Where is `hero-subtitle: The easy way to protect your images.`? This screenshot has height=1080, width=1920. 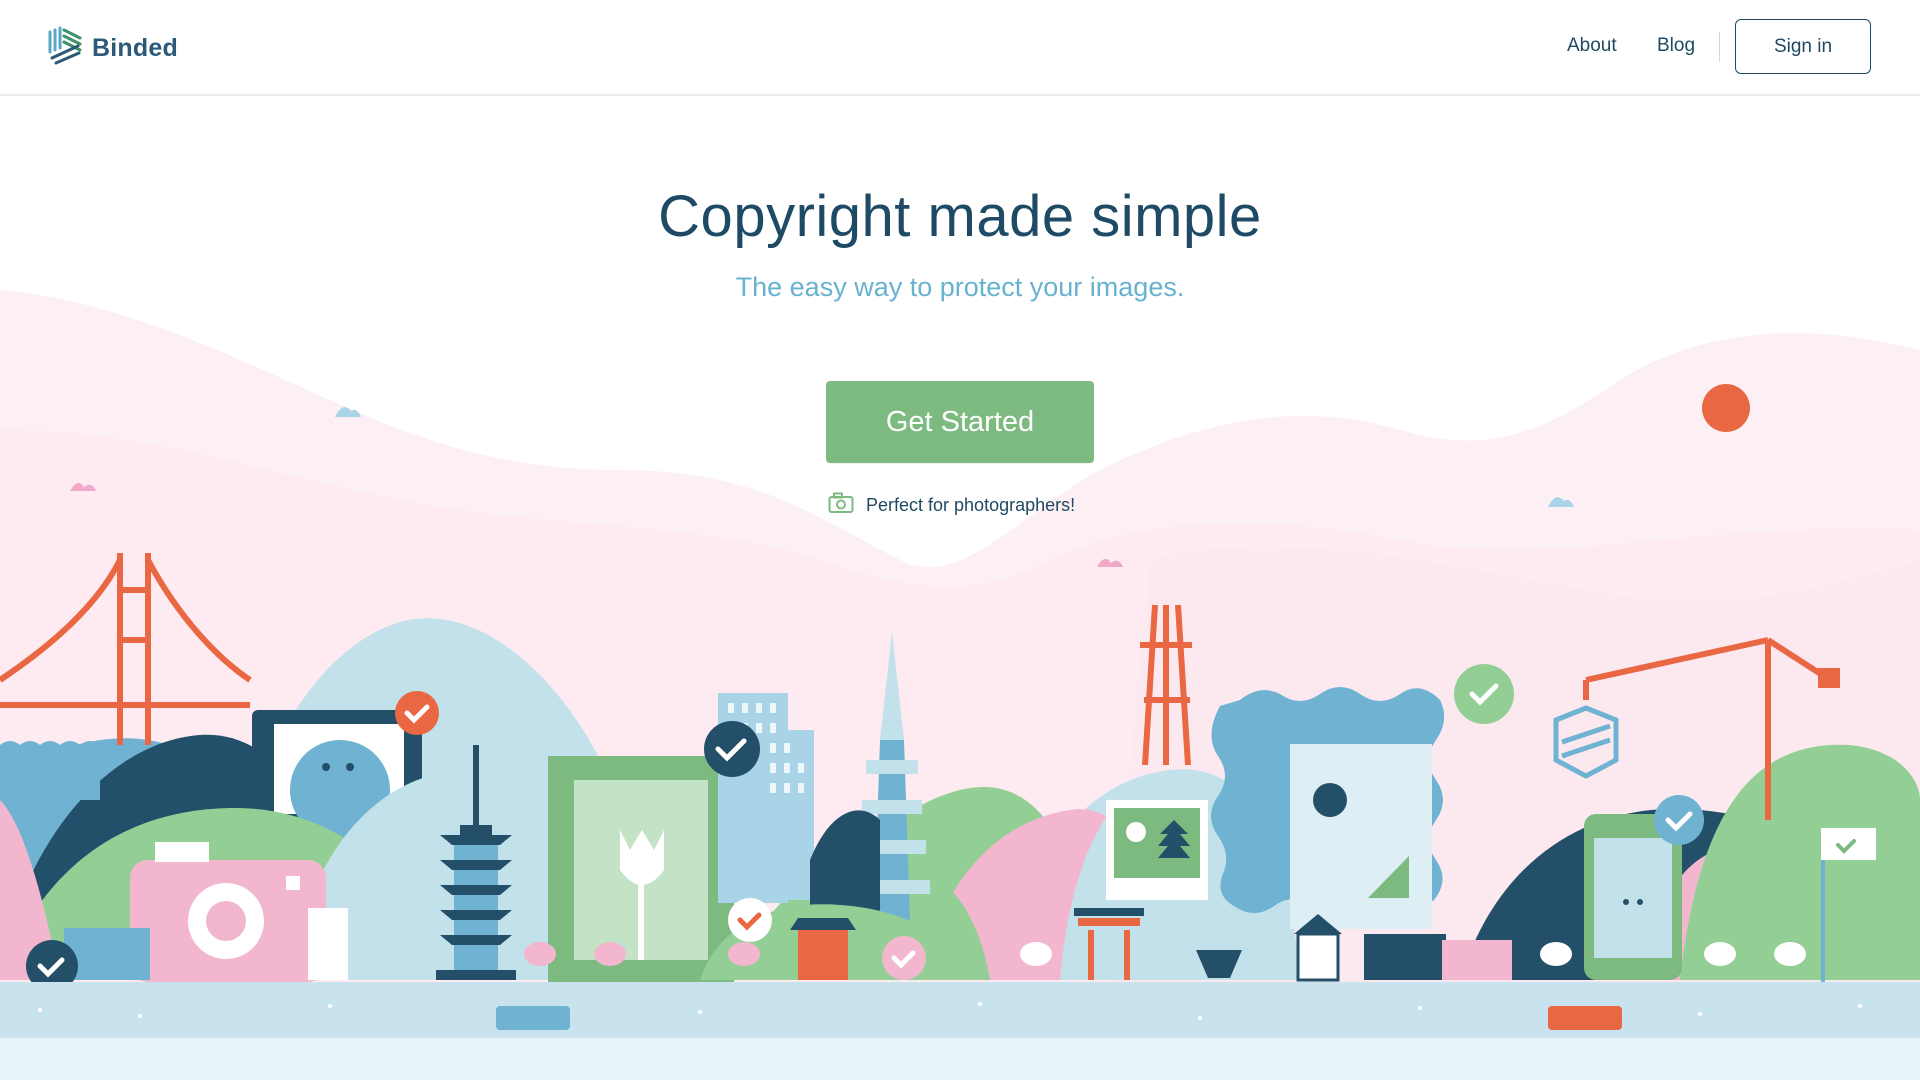
hero-subtitle: The easy way to protect your images. is located at coordinates (960, 287).